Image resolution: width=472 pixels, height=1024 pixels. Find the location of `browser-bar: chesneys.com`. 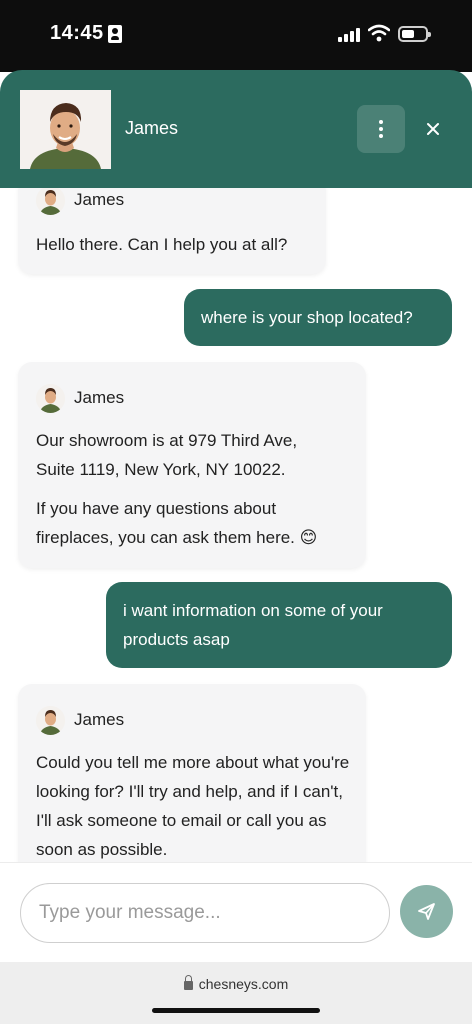

browser-bar: chesneys.com is located at coordinates (236, 993).